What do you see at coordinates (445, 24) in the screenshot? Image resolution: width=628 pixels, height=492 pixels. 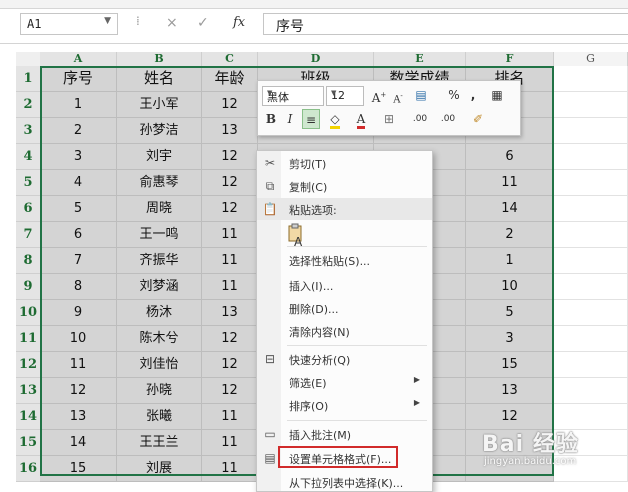 I see `formula-input: 序号` at bounding box center [445, 24].